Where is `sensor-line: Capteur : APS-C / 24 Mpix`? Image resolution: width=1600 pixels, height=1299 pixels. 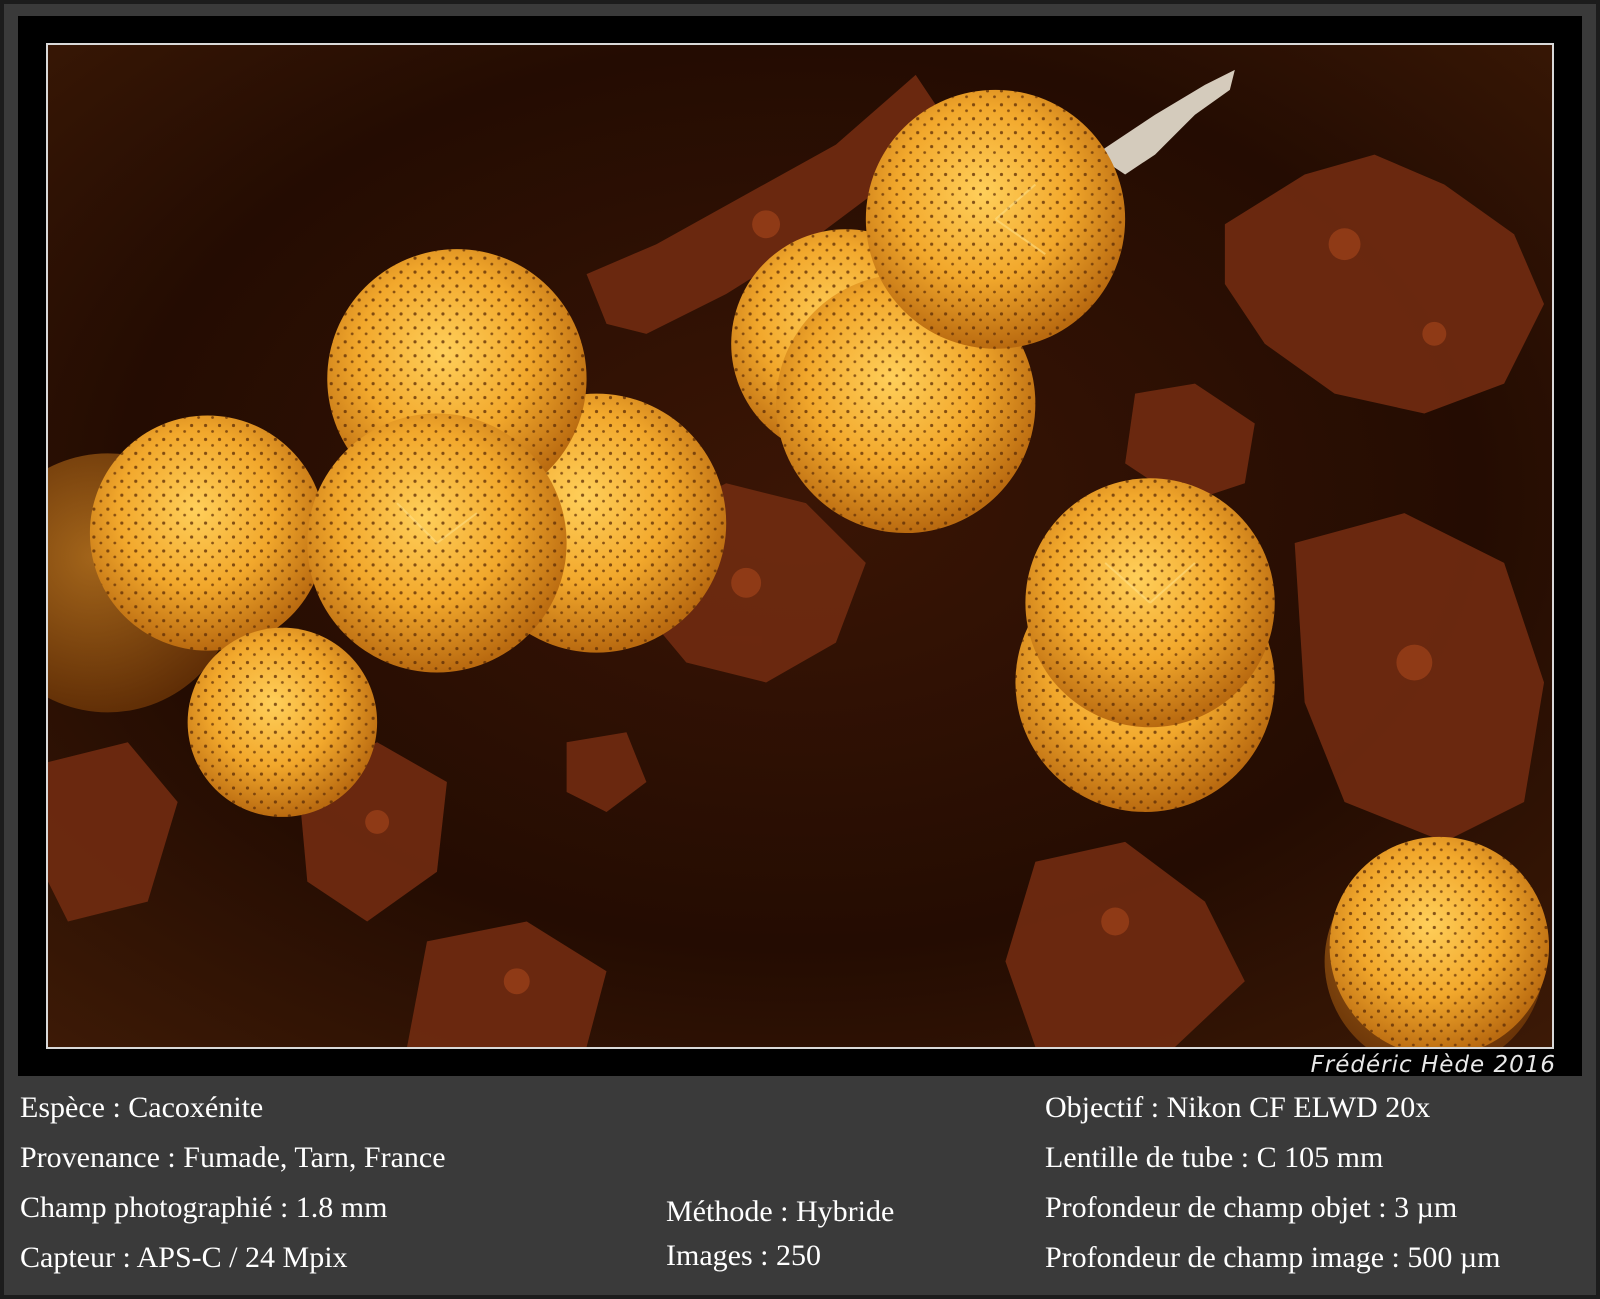
sensor-line: Capteur : APS-C / 24 Mpix is located at coordinates (184, 1257).